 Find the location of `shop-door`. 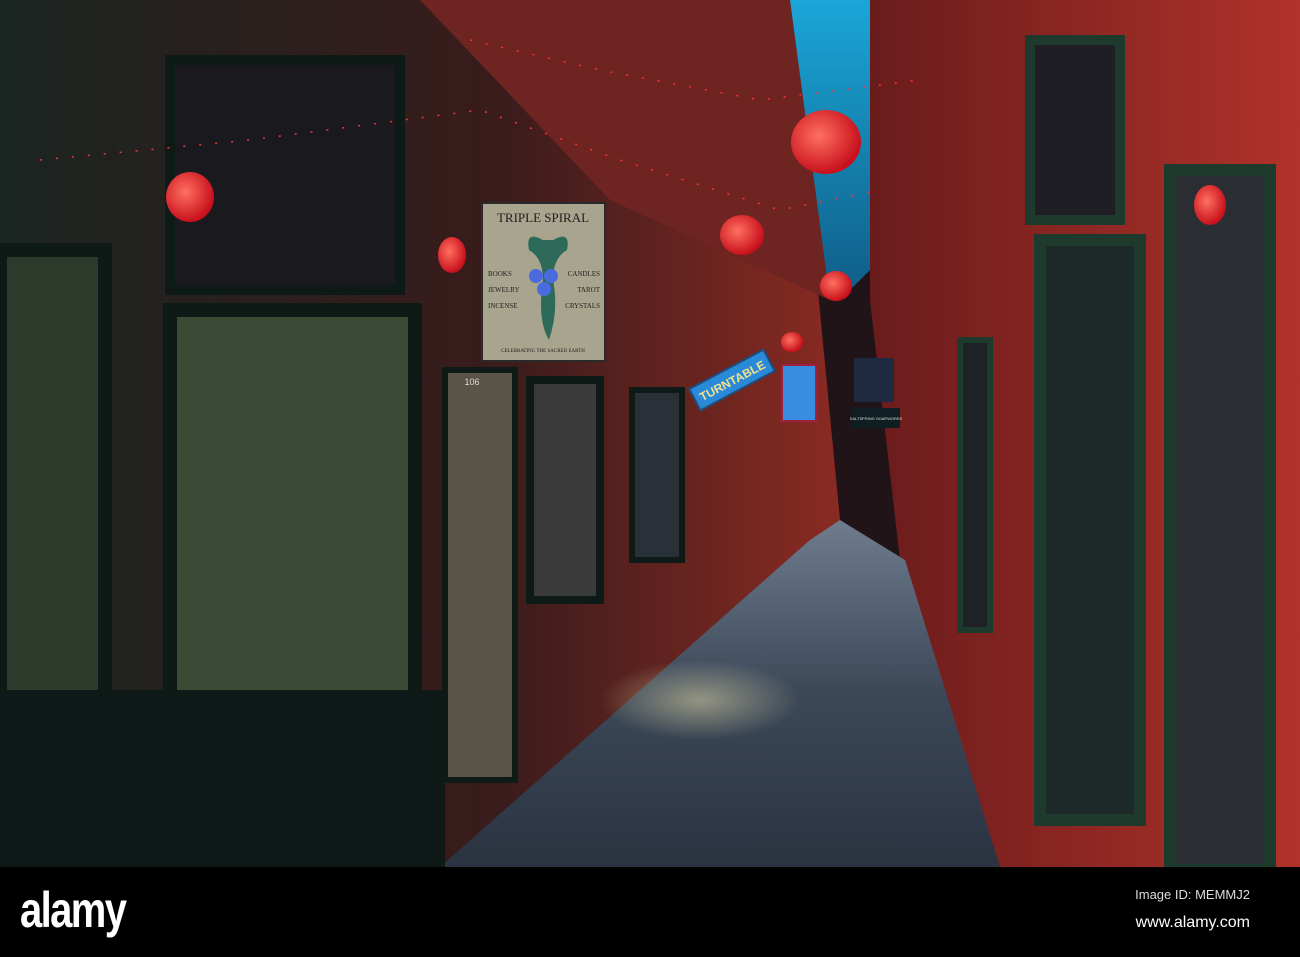

shop-door is located at coordinates (480, 575).